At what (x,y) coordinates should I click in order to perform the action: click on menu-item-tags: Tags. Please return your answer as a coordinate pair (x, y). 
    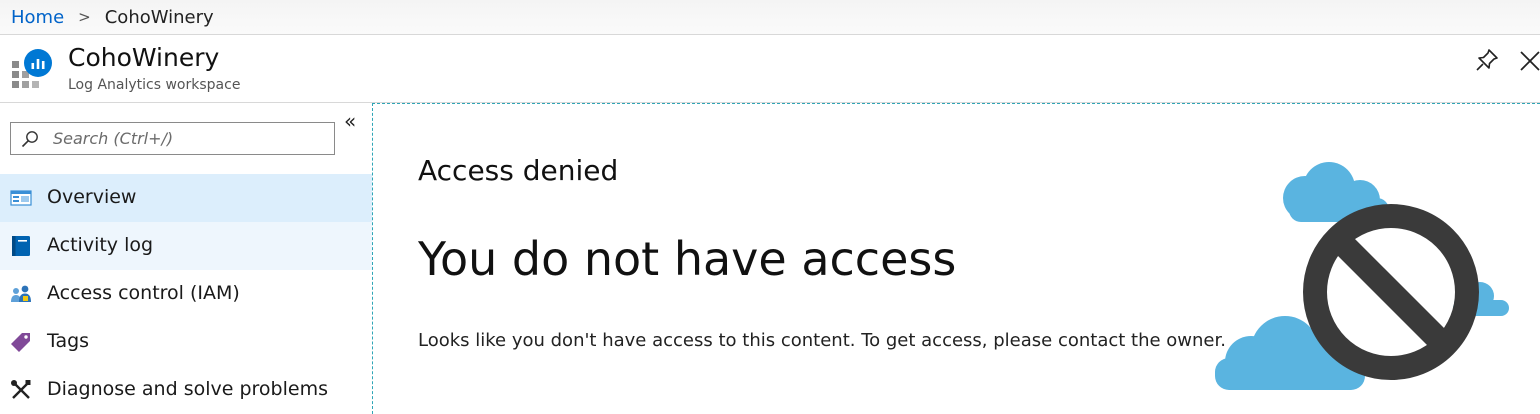
    Looking at the image, I should click on (186, 342).